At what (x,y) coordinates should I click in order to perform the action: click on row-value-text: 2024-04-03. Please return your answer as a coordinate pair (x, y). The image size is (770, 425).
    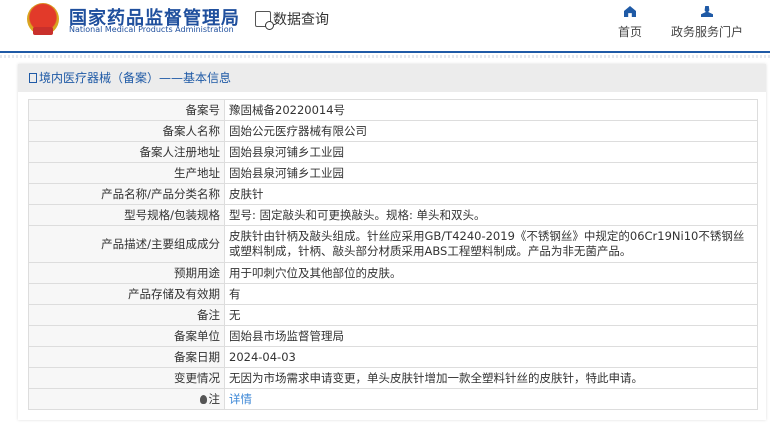
    Looking at the image, I should click on (262, 356).